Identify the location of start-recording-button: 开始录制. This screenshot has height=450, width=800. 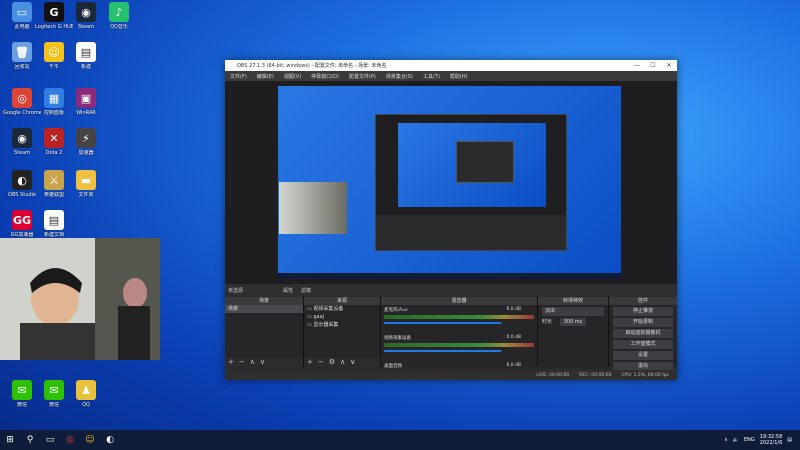
(643, 322).